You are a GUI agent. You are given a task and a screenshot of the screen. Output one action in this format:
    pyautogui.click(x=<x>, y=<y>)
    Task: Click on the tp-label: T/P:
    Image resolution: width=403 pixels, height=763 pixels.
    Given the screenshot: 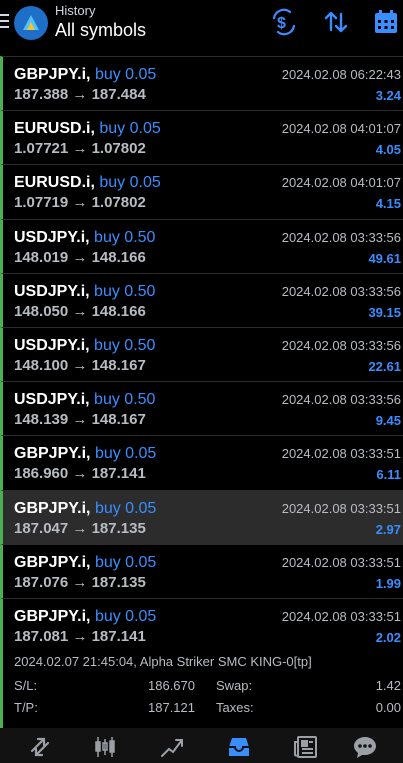 What is the action you would take?
    pyautogui.click(x=26, y=707)
    